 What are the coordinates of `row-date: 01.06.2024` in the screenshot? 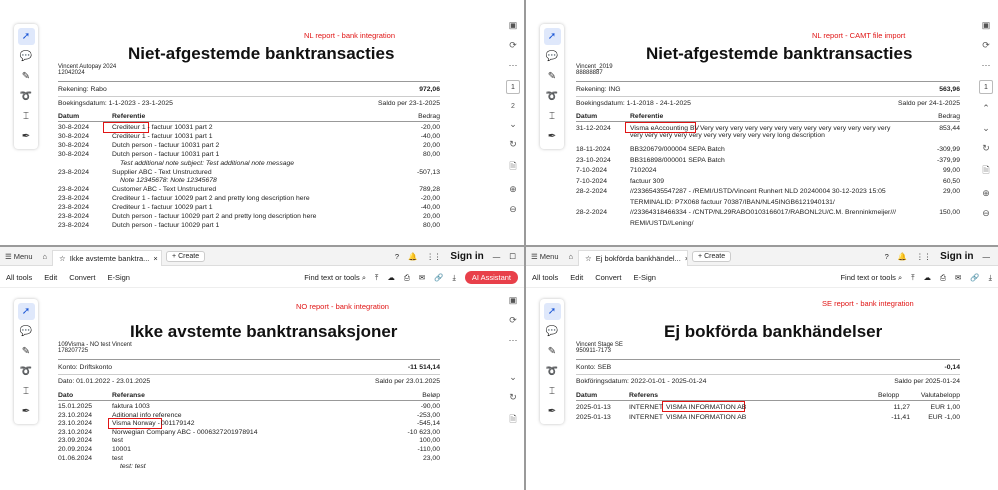 It's located at (75, 458).